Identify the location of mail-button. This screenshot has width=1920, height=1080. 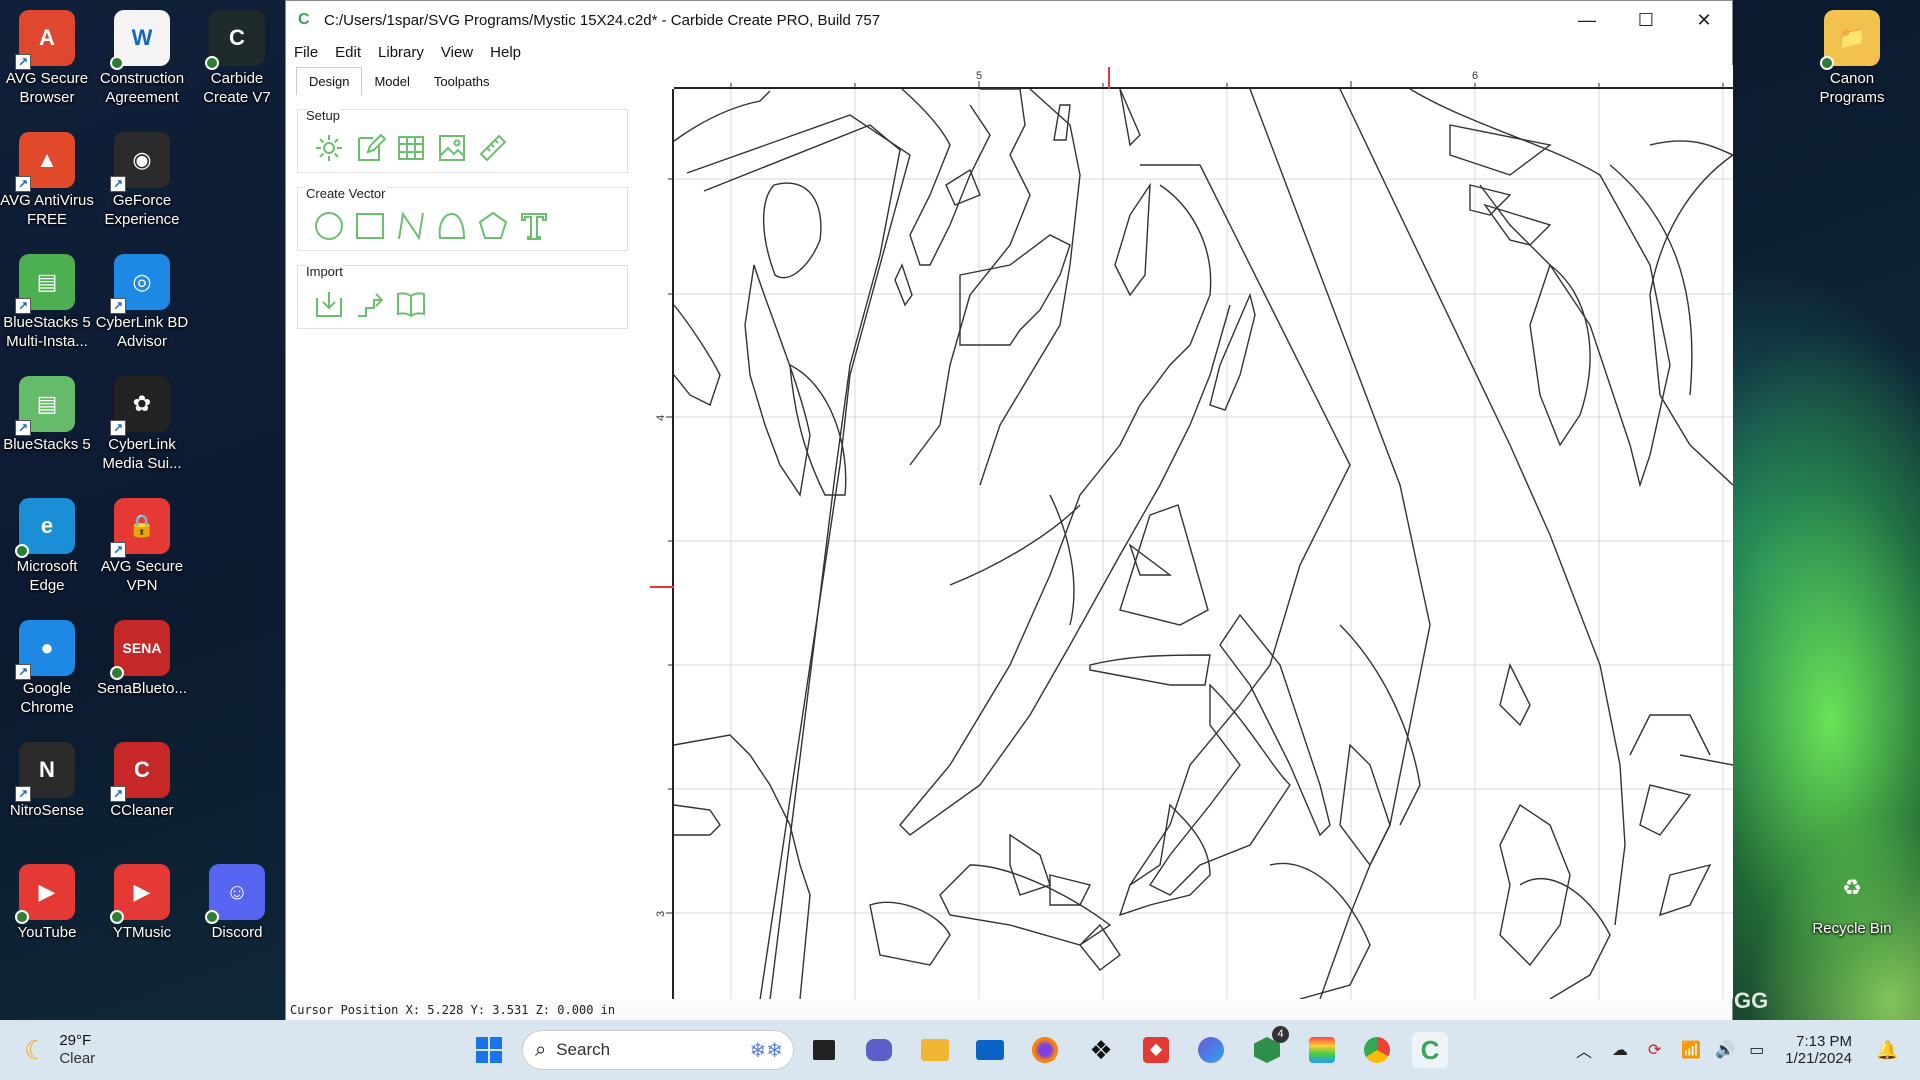
(990, 1050).